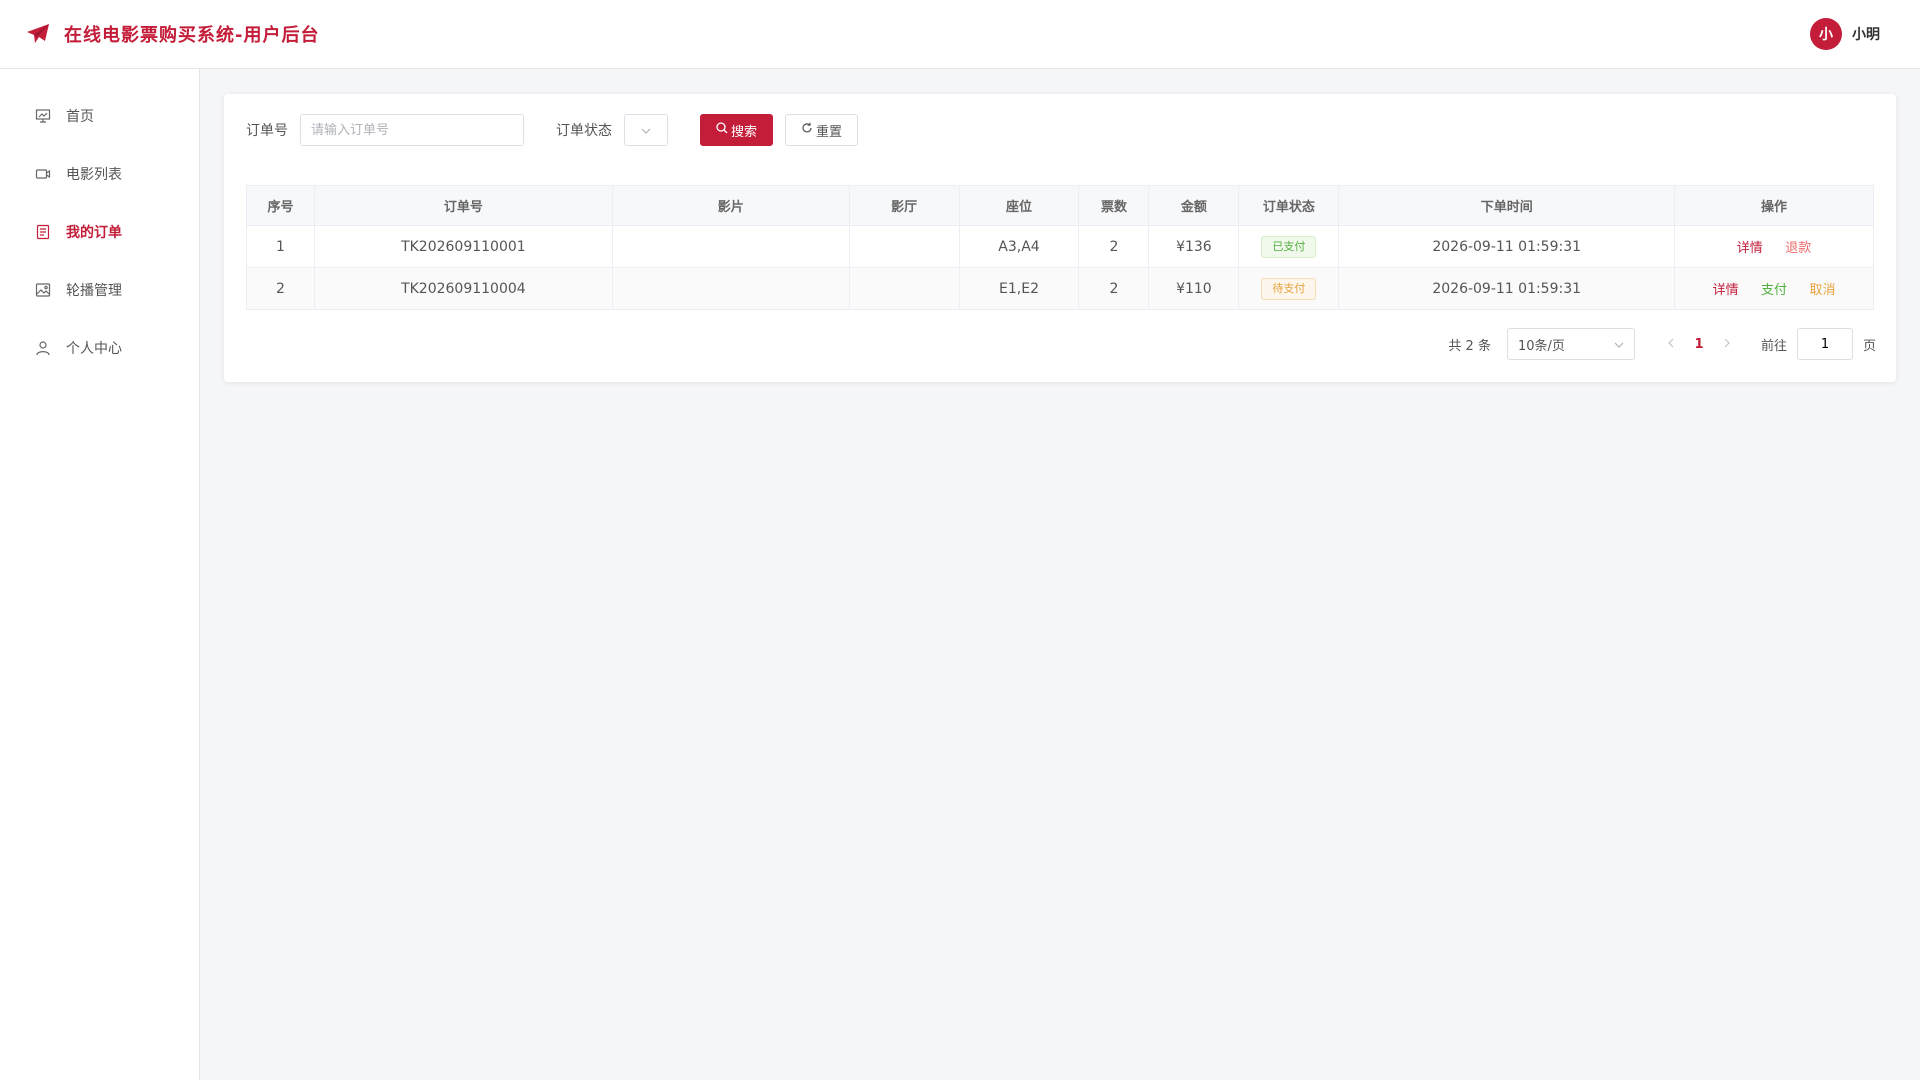 The width and height of the screenshot is (1920, 1080). Describe the element at coordinates (267, 131) in the screenshot. I see `order-no-label: 订单号` at that location.